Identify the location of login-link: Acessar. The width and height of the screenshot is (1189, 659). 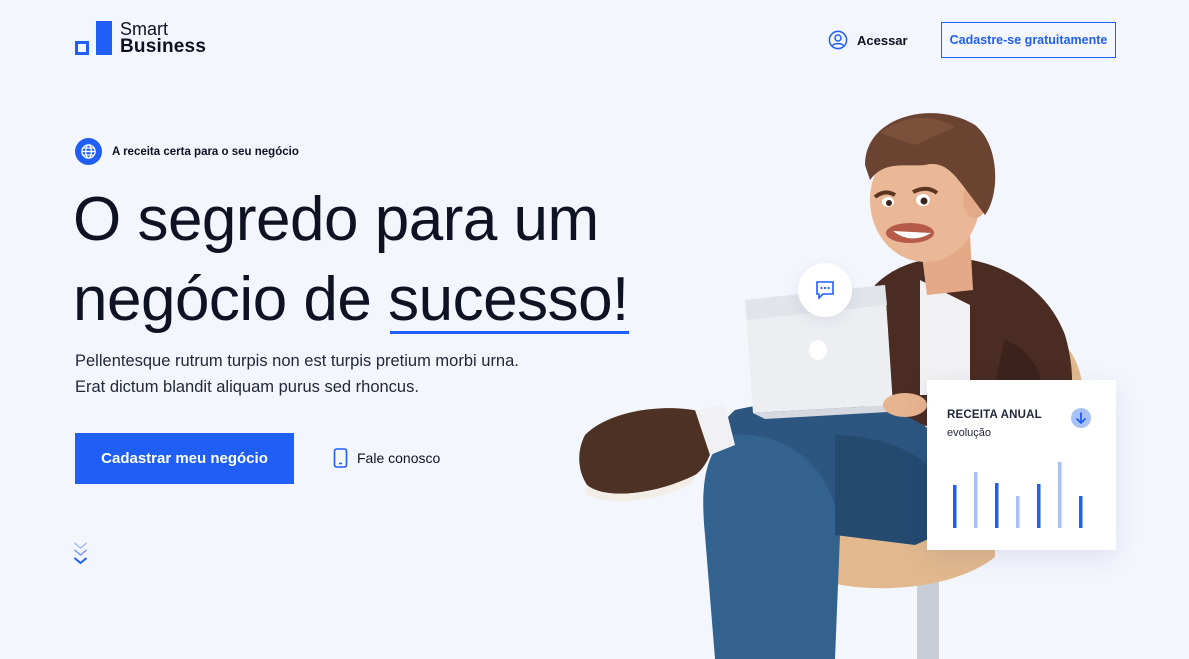
(868, 40).